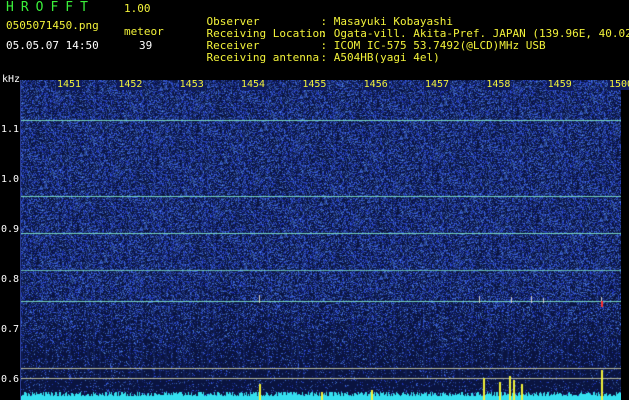  I want to click on x-tick-label: 1456, so click(375, 84).